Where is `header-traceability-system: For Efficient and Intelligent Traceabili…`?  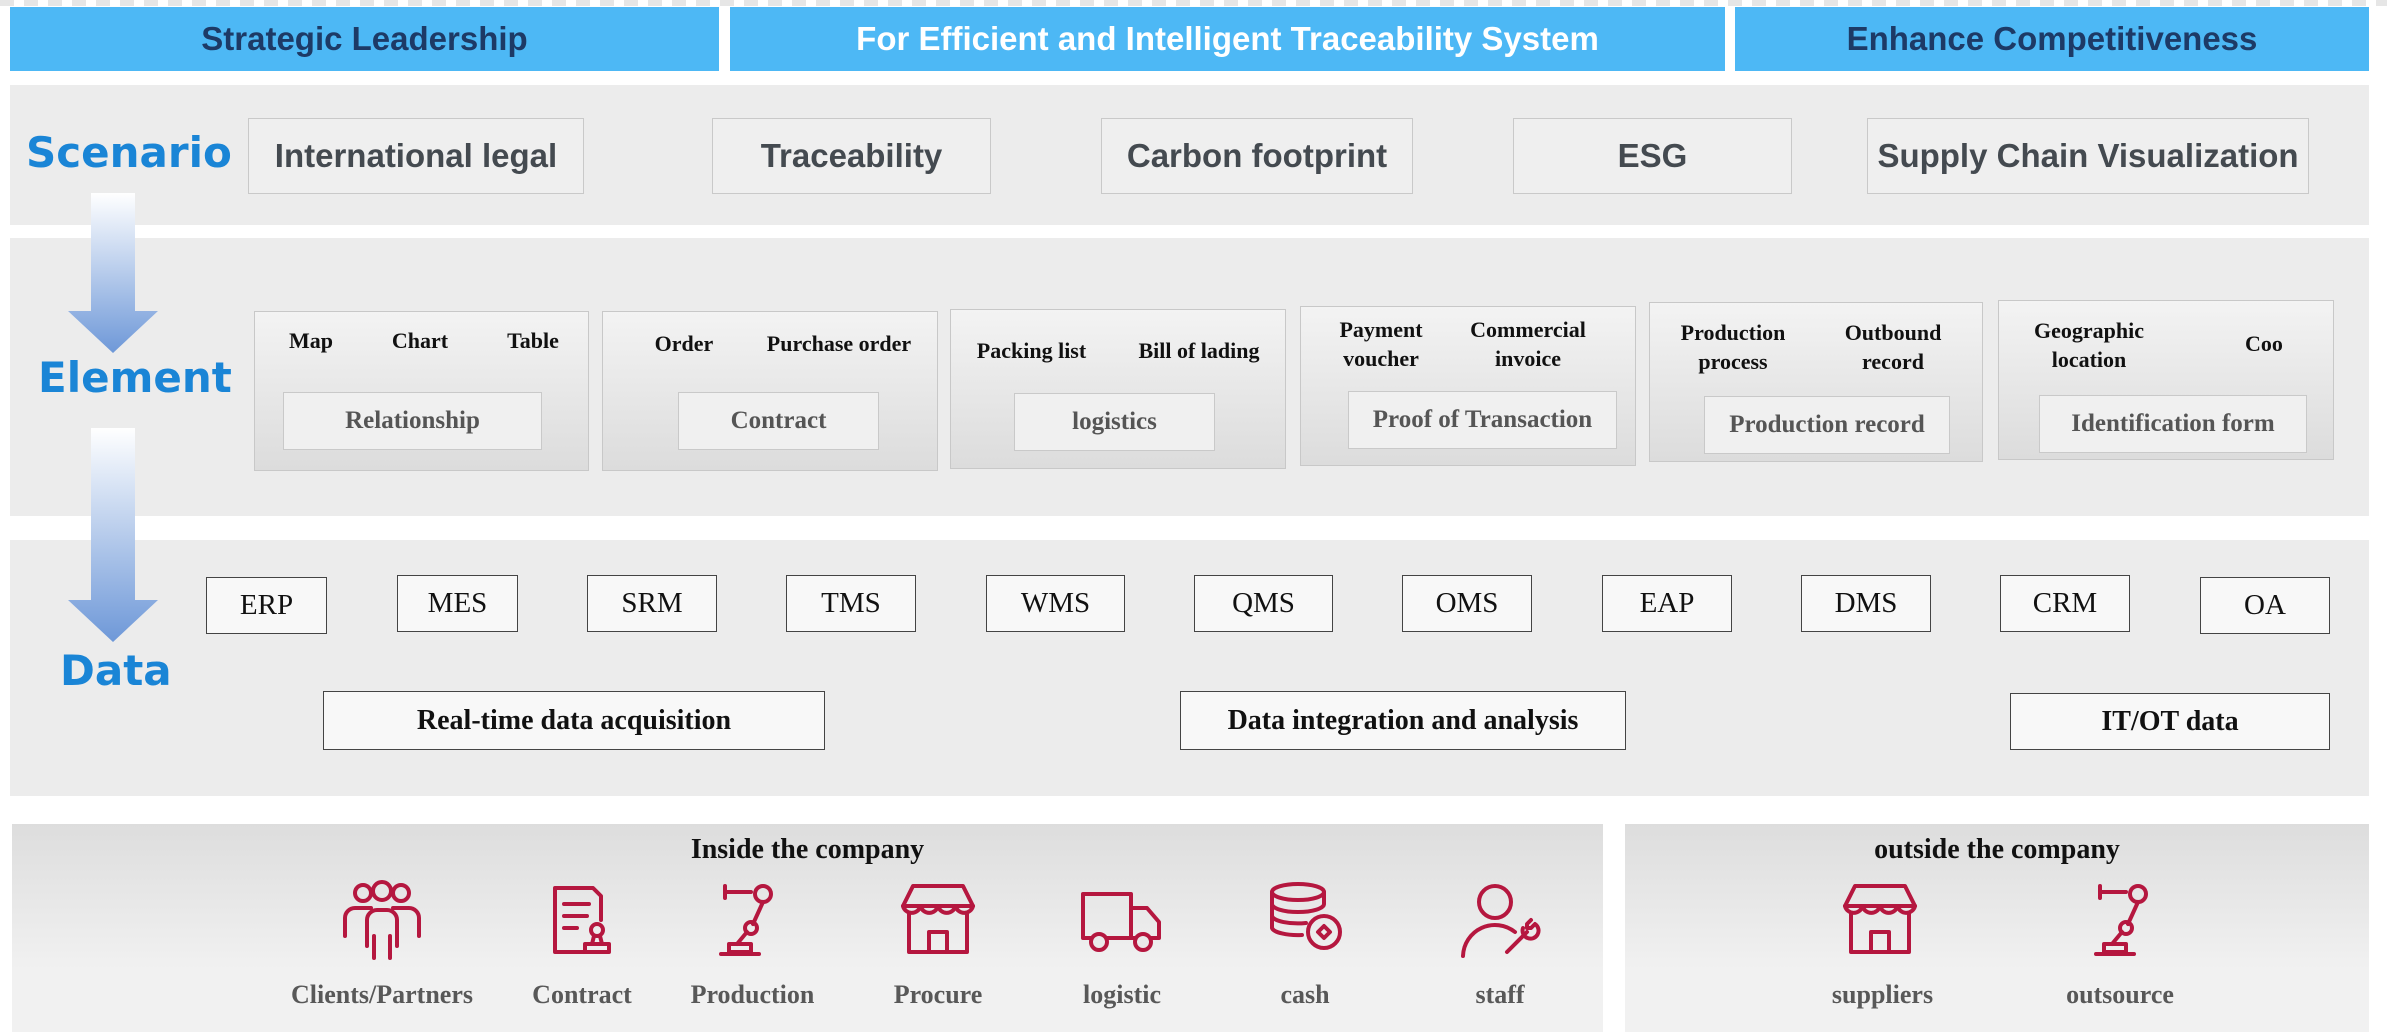
header-traceability-system: For Efficient and Intelligent Traceabili… is located at coordinates (1227, 39).